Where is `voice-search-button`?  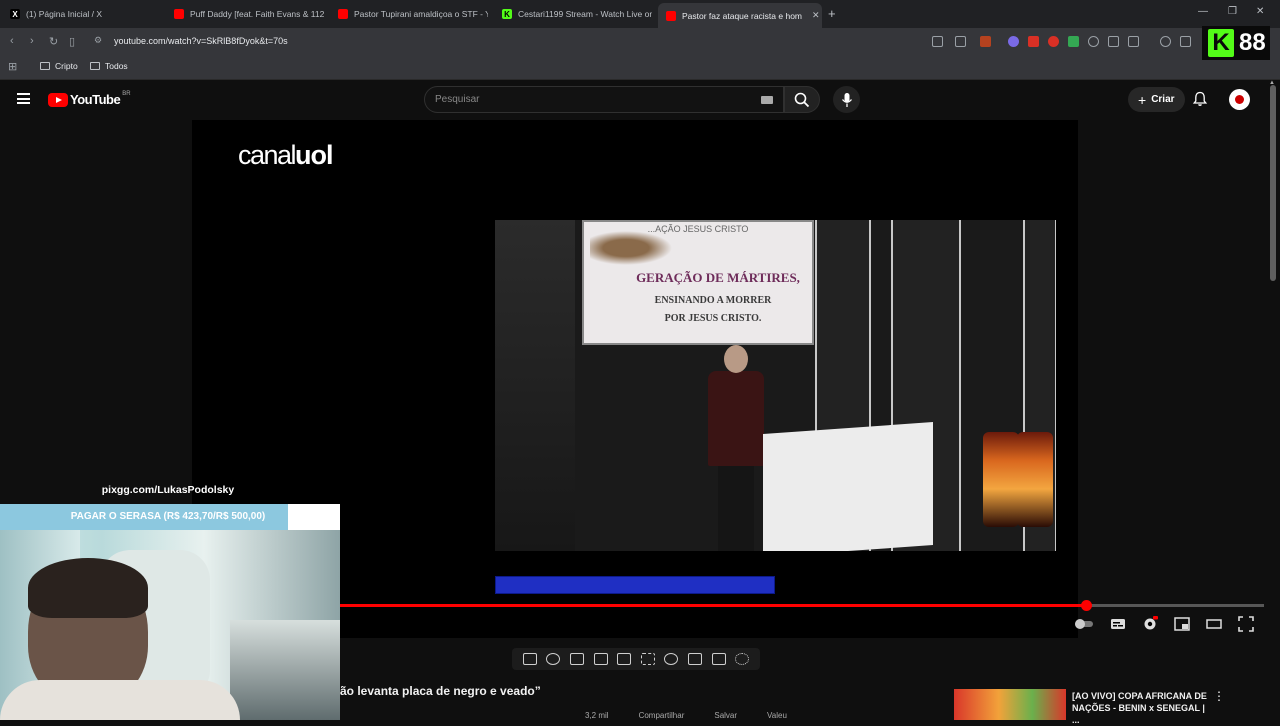
voice-search-button is located at coordinates (846, 99).